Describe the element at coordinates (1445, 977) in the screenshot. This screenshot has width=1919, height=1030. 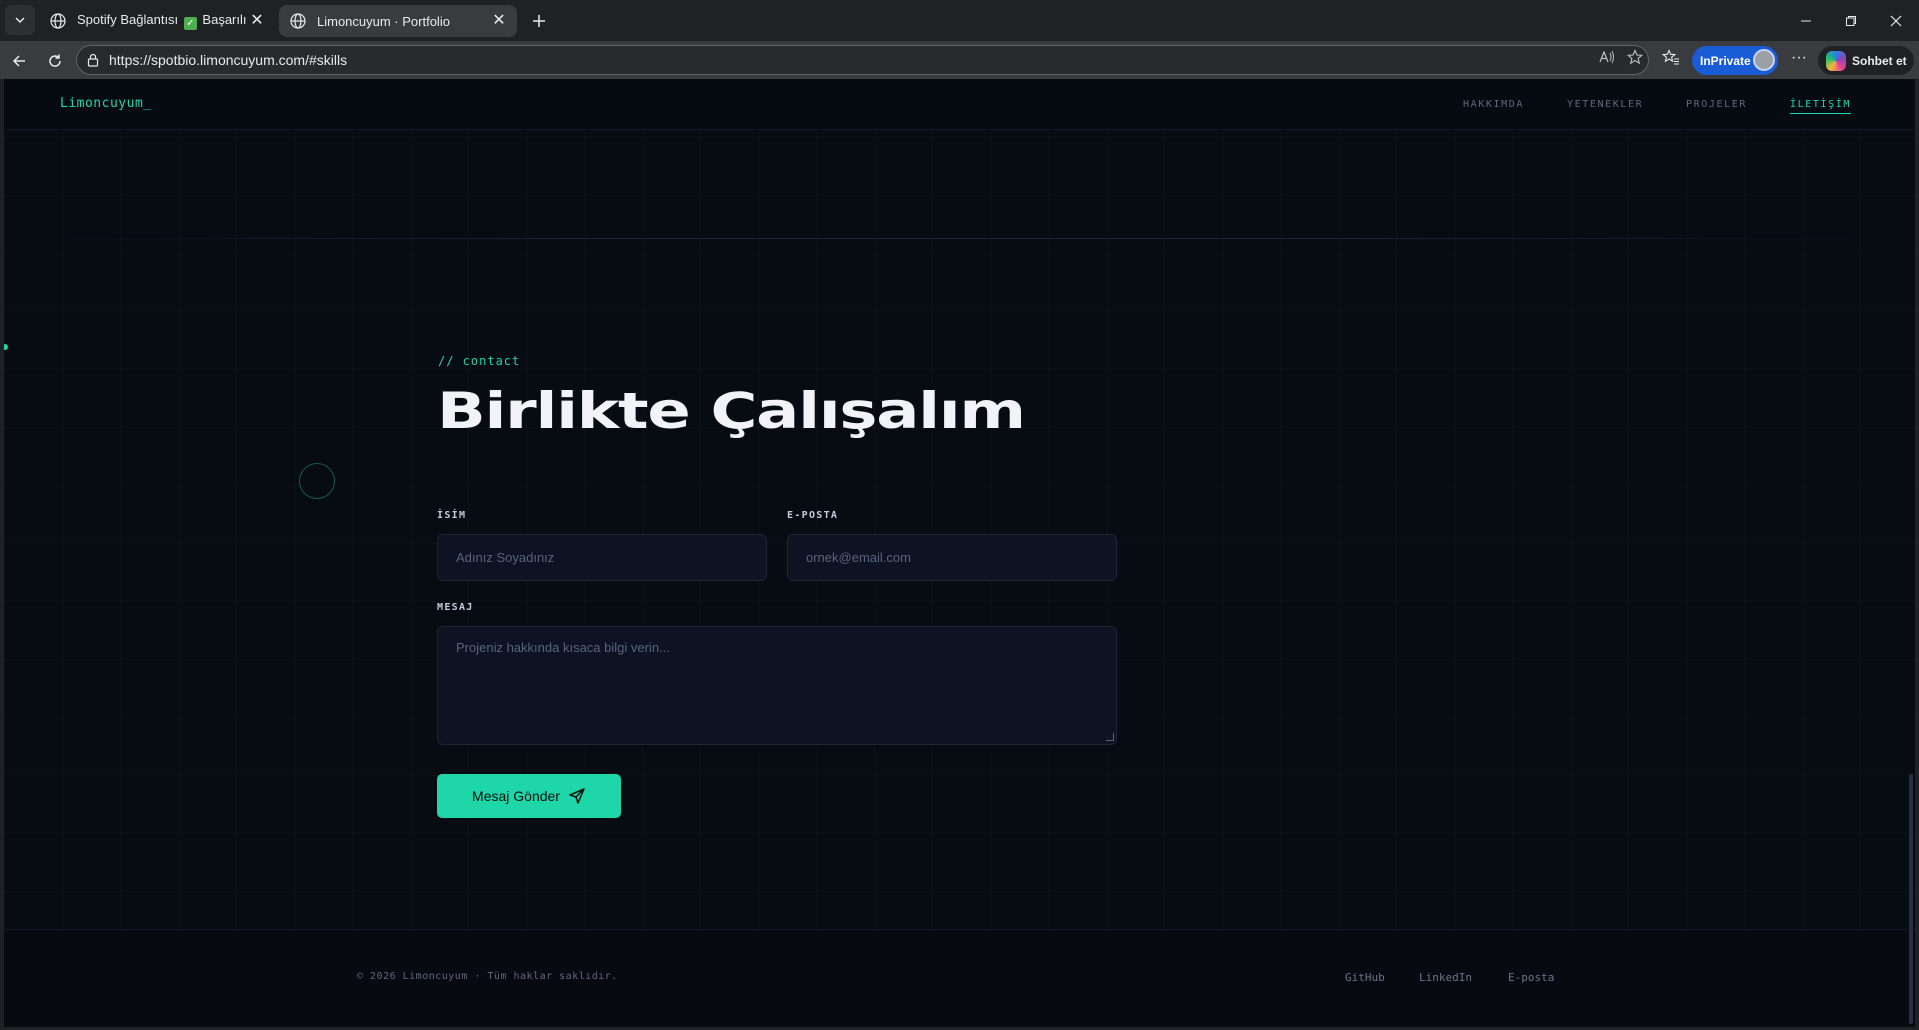
I see `footer-link-linkedin: LinkedIn` at that location.